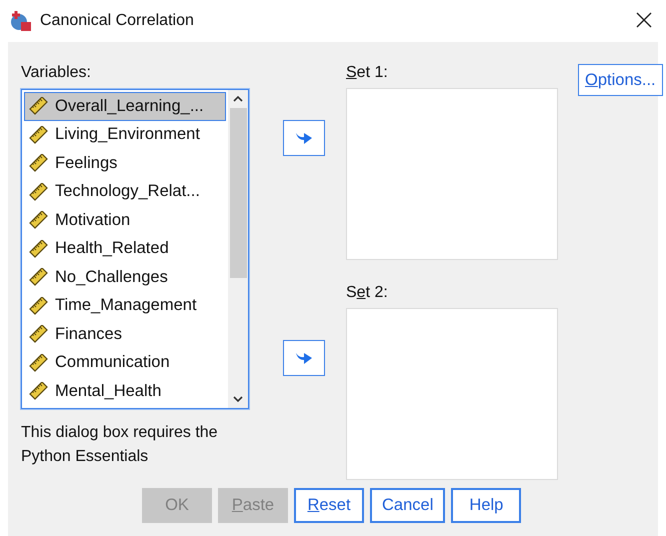 This screenshot has height=536, width=666. Describe the element at coordinates (408, 505) in the screenshot. I see `dialog-button: Cancel` at that location.